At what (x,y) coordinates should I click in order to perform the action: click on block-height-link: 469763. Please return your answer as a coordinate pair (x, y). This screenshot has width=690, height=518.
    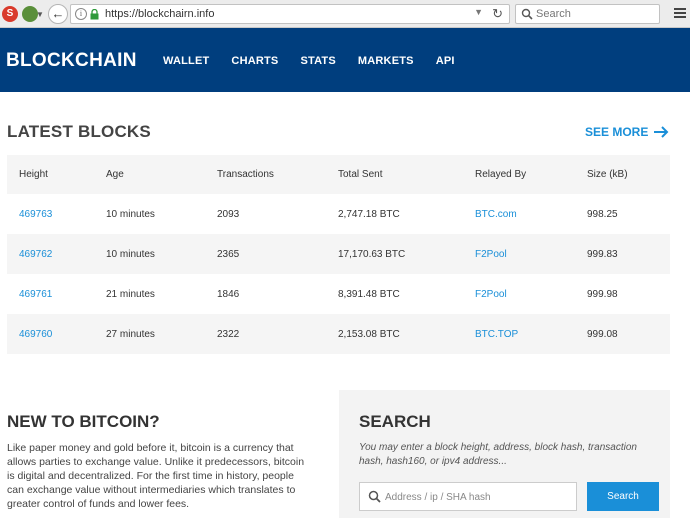
    Looking at the image, I should click on (35, 214).